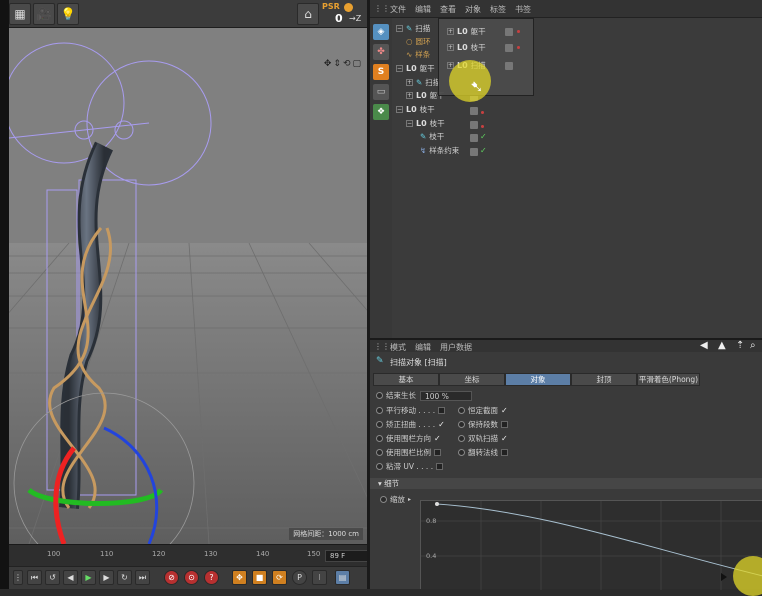 The width and height of the screenshot is (762, 596). What do you see at coordinates (44, 14) in the screenshot?
I see `camera-icon: 🎥` at bounding box center [44, 14].